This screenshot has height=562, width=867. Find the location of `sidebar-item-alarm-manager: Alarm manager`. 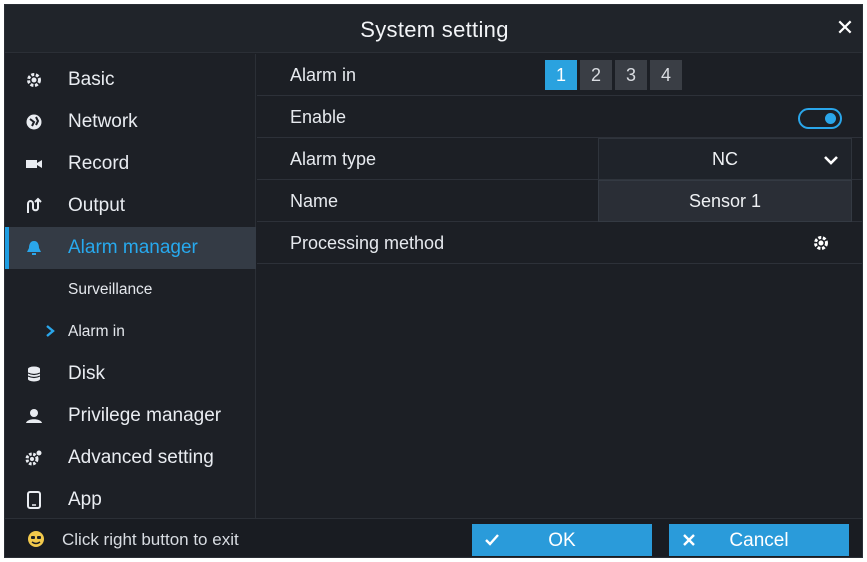

sidebar-item-alarm-manager: Alarm manager is located at coordinates (130, 248).